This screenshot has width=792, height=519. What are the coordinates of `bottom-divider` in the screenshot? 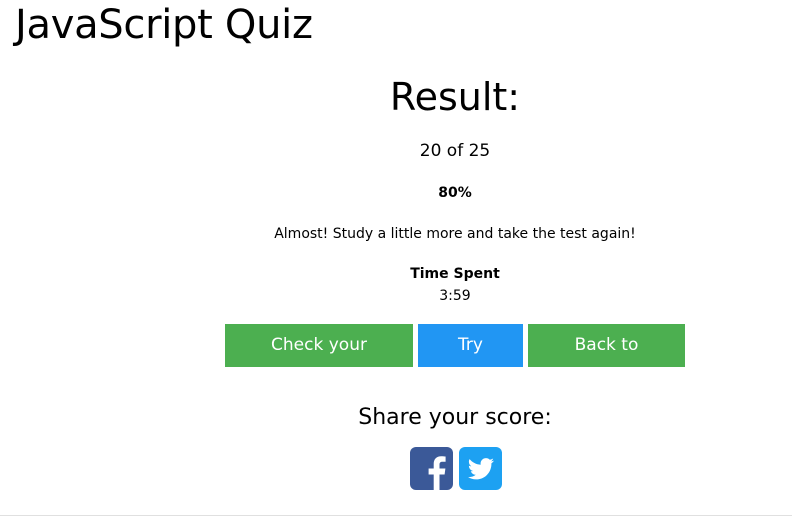 It's located at (396, 515).